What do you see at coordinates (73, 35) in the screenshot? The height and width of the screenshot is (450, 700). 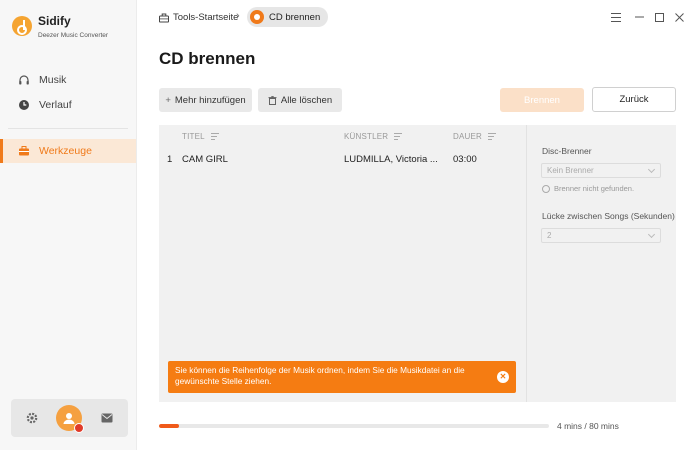 I see `app-subtitle: Deezer Music Converter` at bounding box center [73, 35].